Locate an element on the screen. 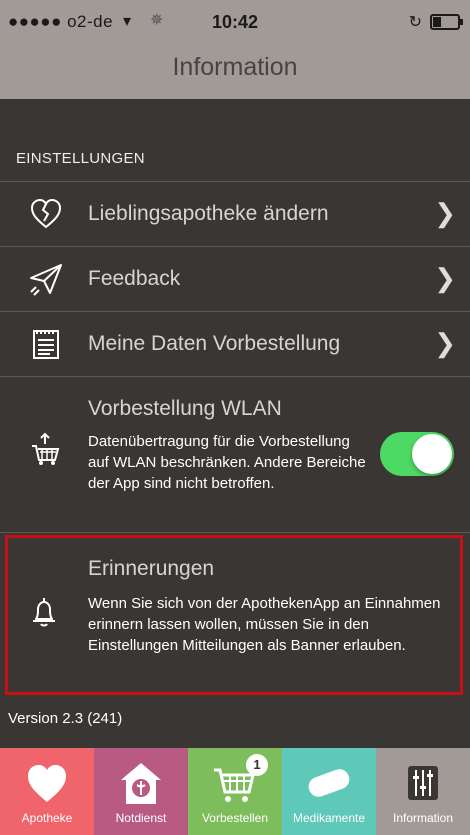 The image size is (470, 835). tab-label: Medikamente is located at coordinates (329, 818).